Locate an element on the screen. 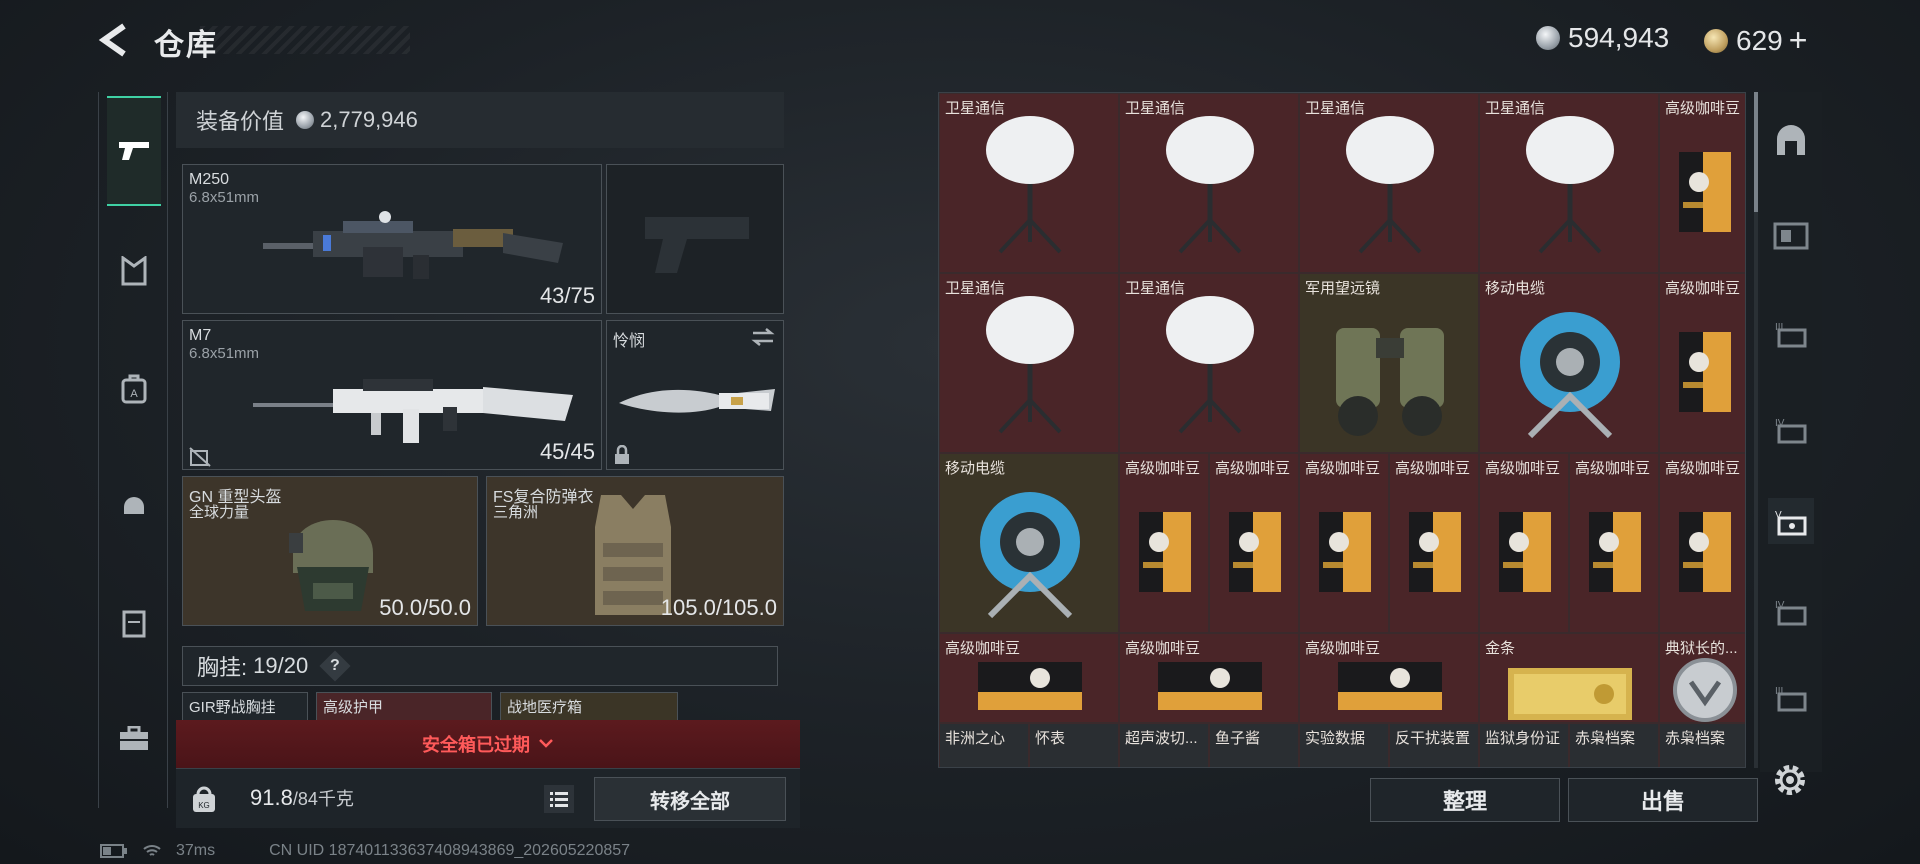 Image resolution: width=1920 pixels, height=864 pixels. current-weight: 91.8 is located at coordinates (271, 797).